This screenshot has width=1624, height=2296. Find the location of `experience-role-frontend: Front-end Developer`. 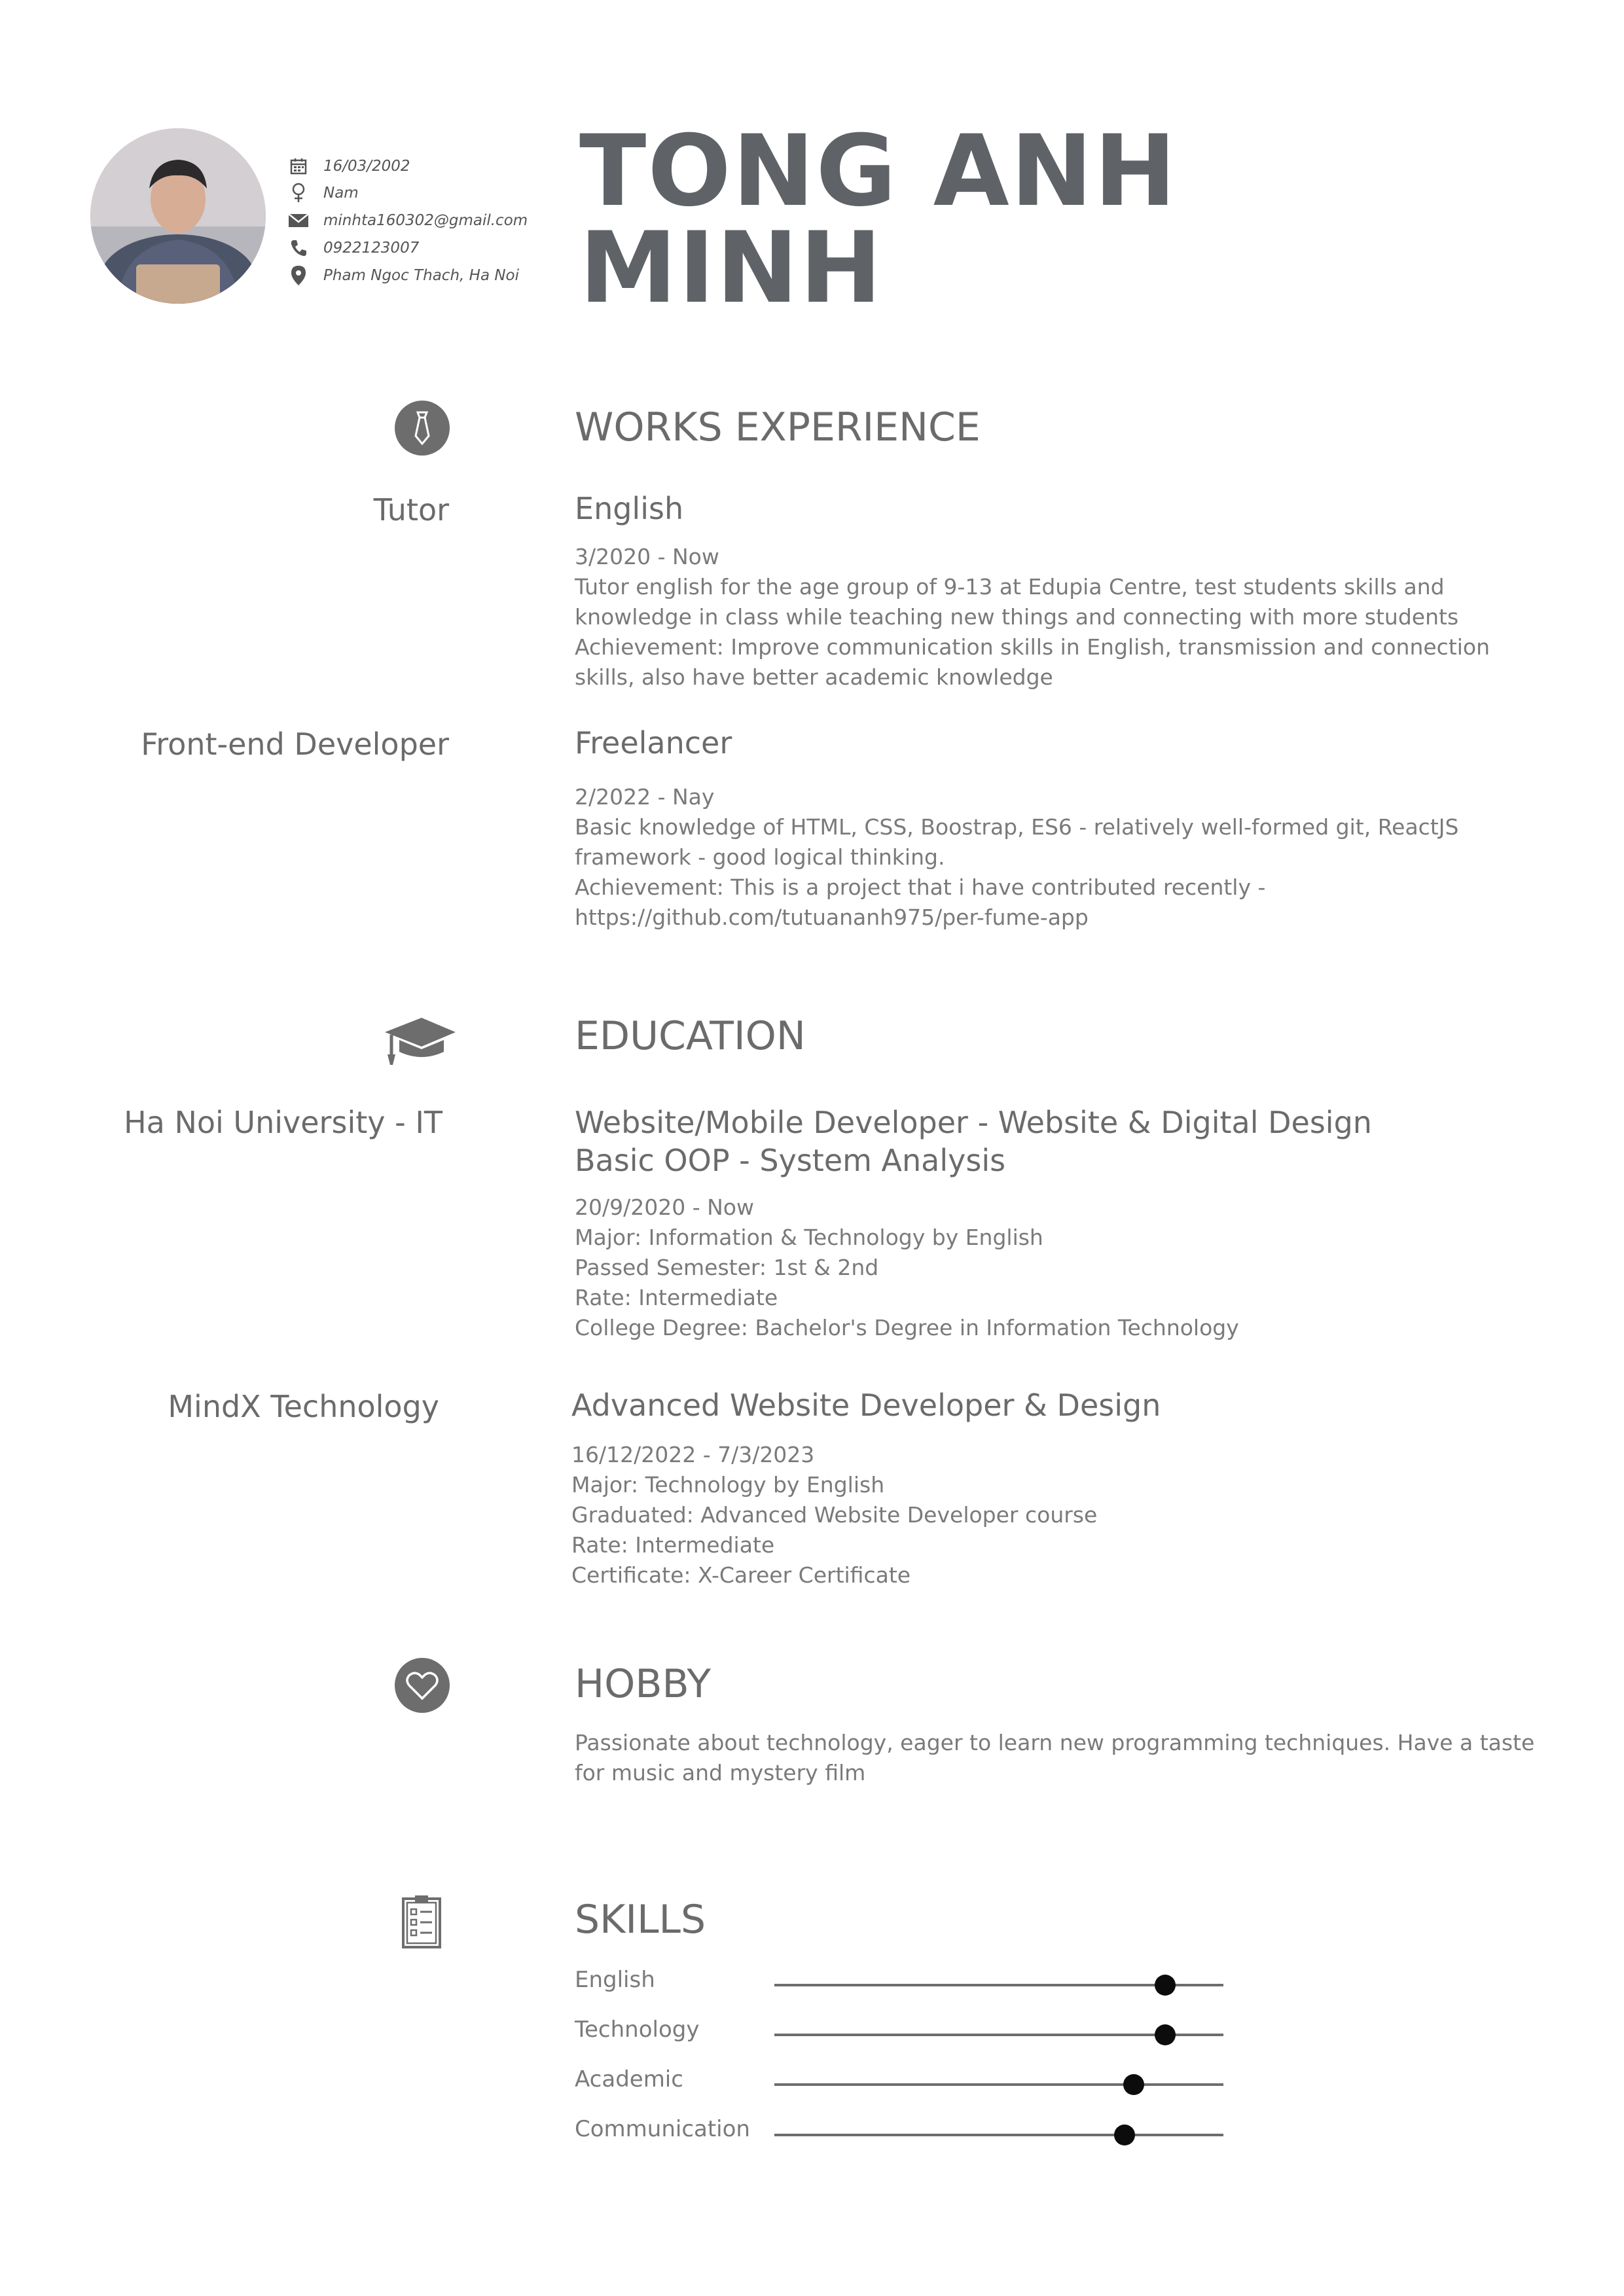

experience-role-frontend: Front-end Developer is located at coordinates (295, 744).